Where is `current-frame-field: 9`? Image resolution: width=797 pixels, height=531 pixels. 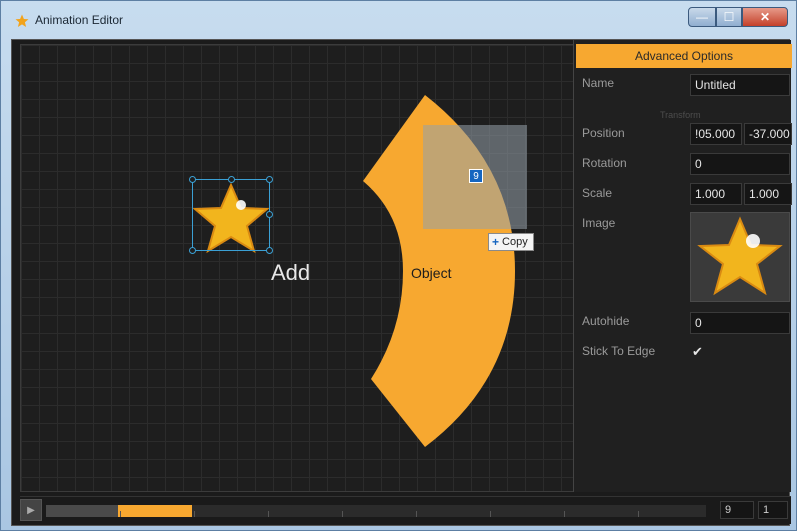 current-frame-field: 9 is located at coordinates (737, 510).